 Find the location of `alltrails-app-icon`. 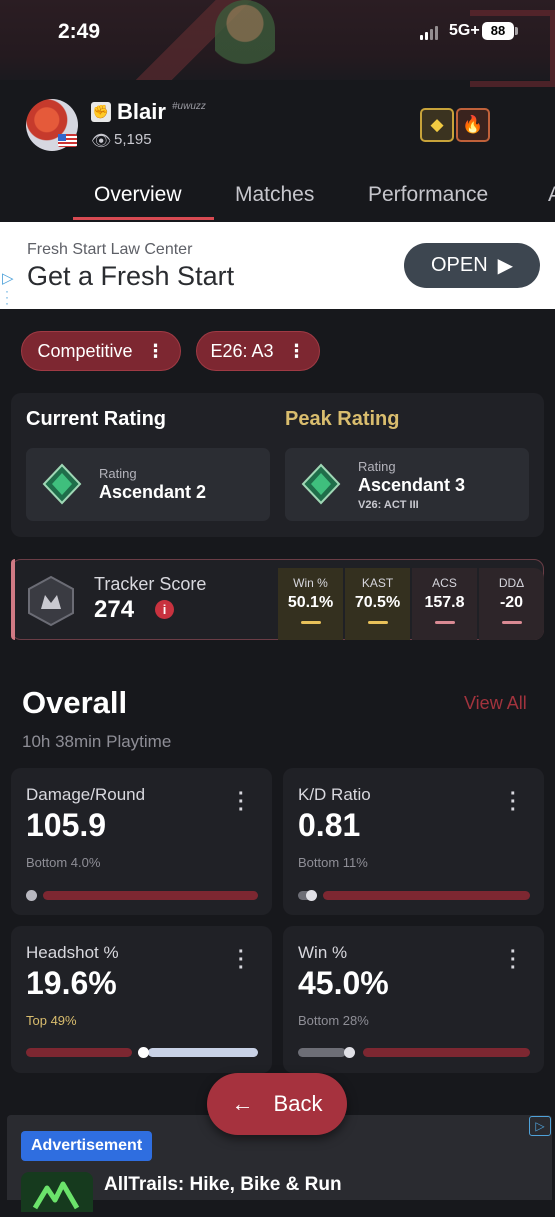

alltrails-app-icon is located at coordinates (57, 1192).